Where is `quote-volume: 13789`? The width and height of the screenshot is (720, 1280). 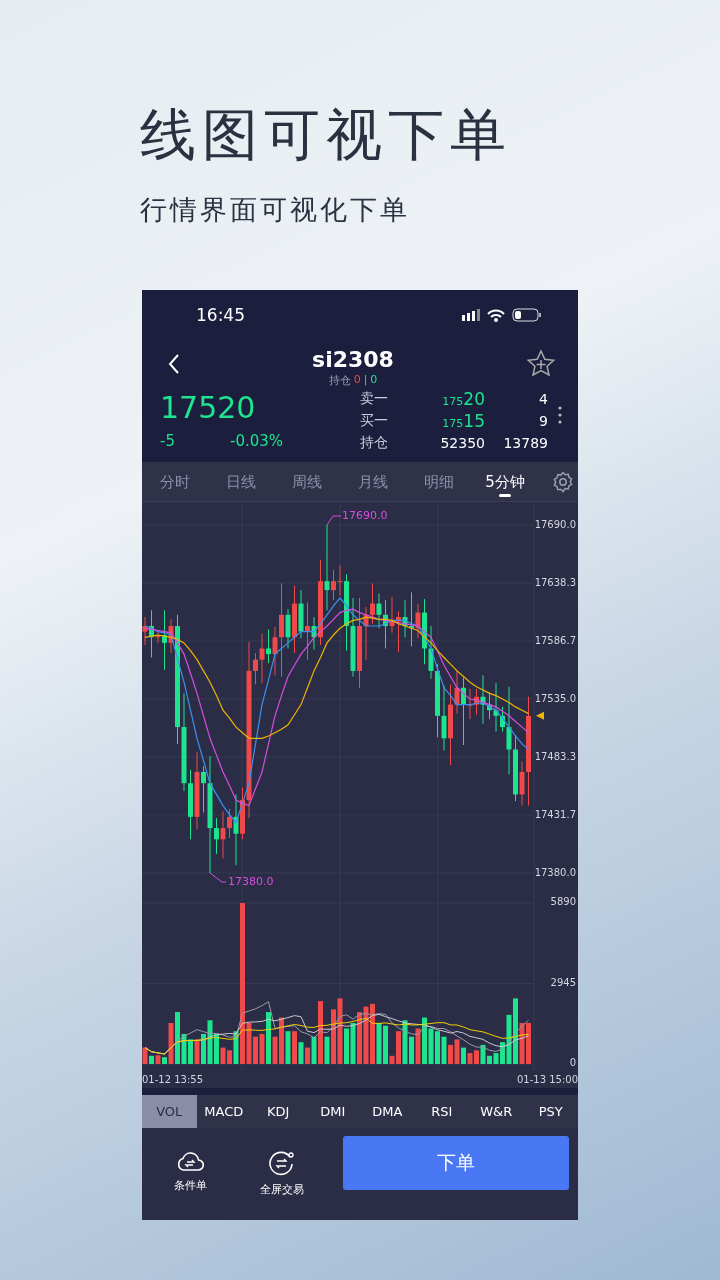 quote-volume: 13789 is located at coordinates (525, 443).